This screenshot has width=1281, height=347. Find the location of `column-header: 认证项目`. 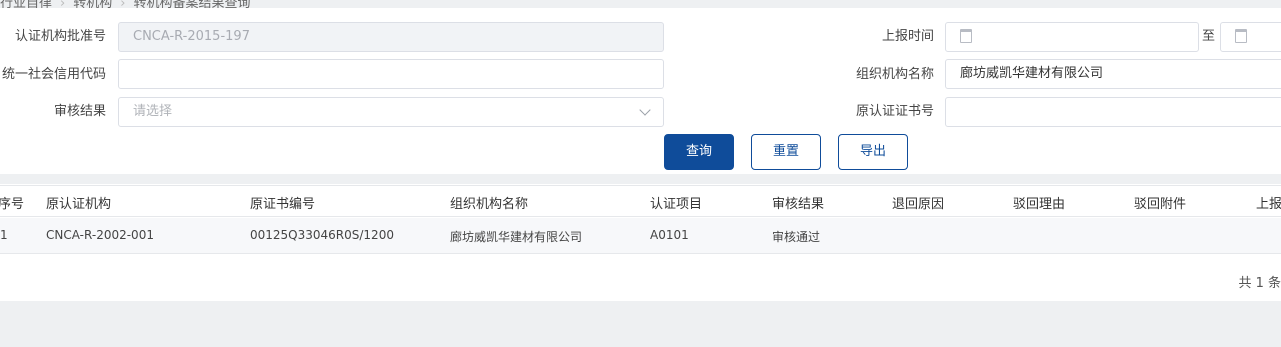

column-header: 认证项目 is located at coordinates (676, 204).